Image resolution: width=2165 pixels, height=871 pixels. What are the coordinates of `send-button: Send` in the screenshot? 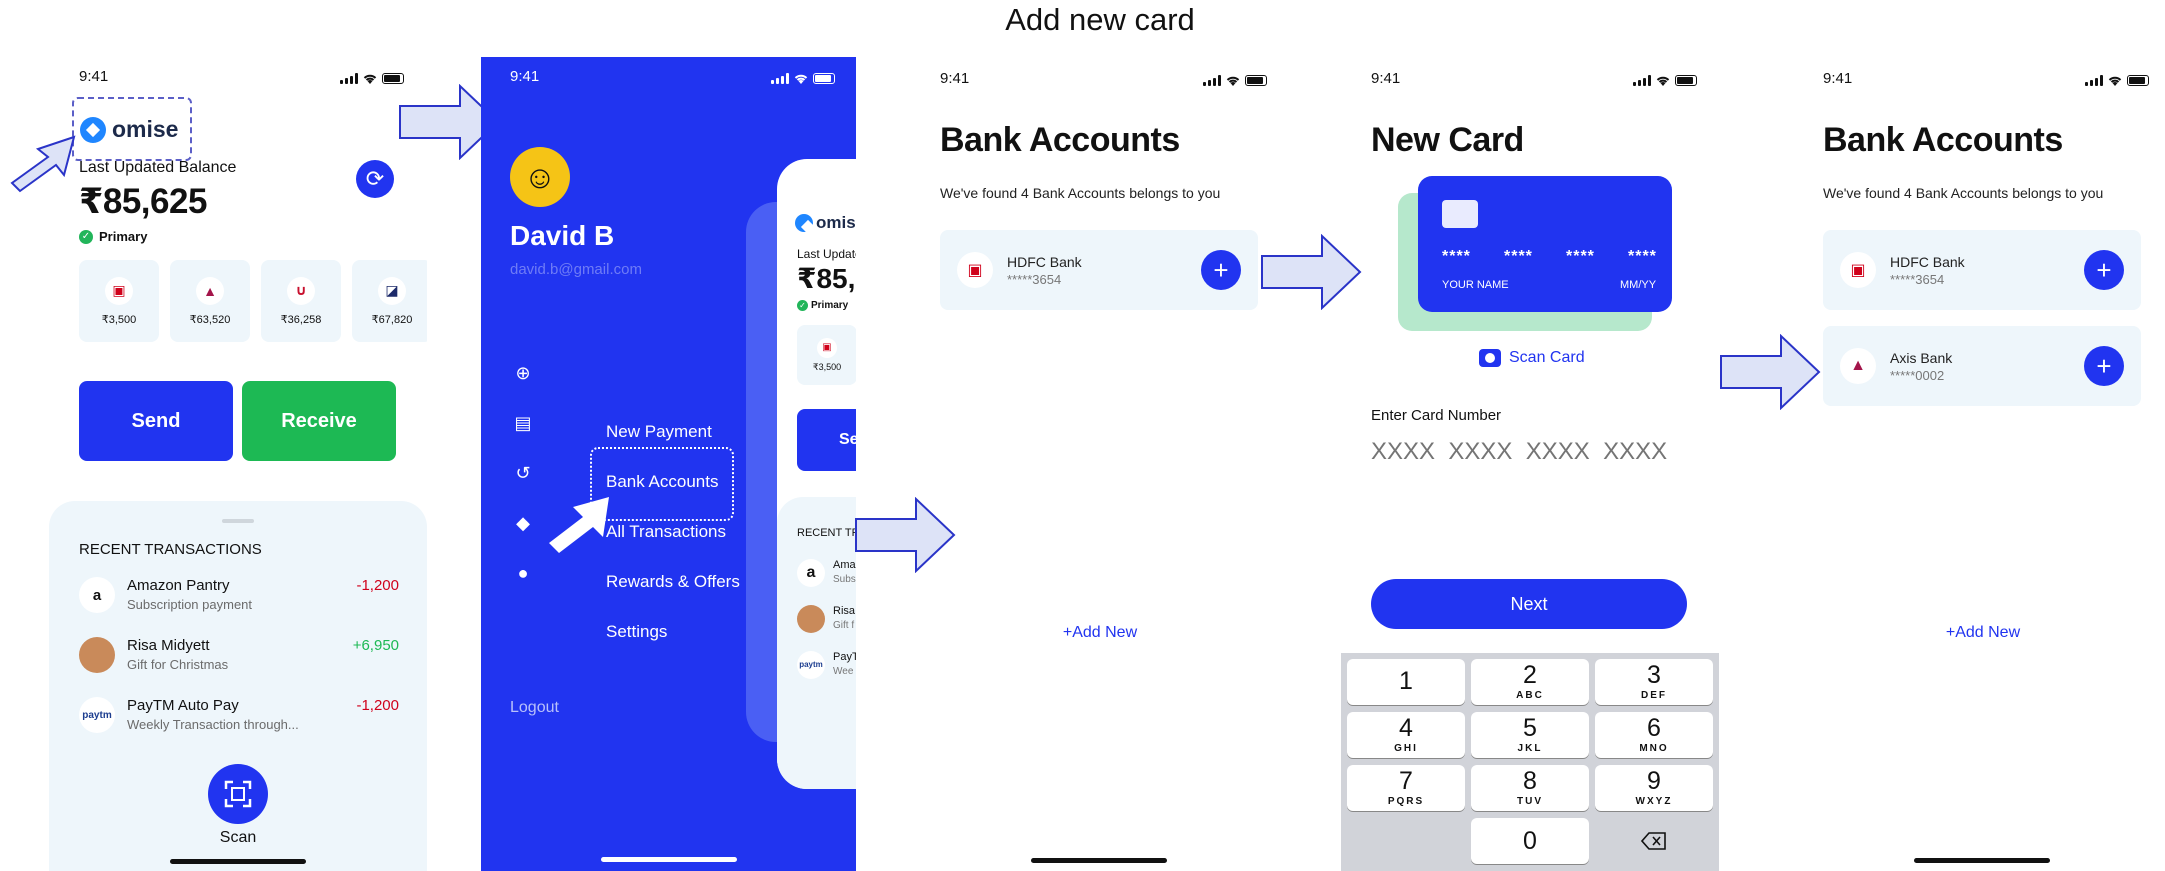 It's located at (156, 421).